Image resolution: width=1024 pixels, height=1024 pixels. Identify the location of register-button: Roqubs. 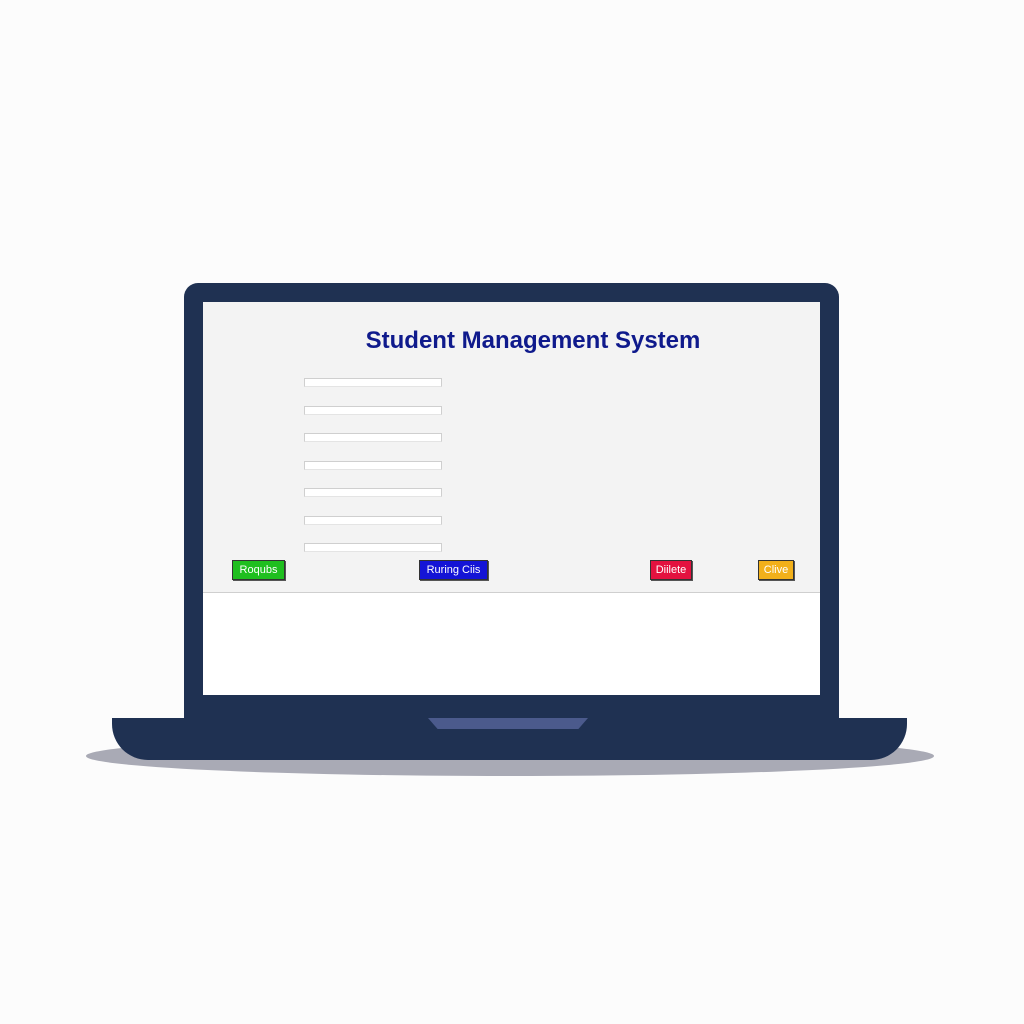
(258, 570).